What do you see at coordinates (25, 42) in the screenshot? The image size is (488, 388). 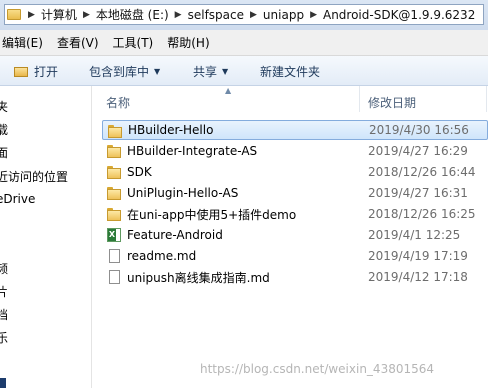 I see `menu-edit: 编辑(E)` at bounding box center [25, 42].